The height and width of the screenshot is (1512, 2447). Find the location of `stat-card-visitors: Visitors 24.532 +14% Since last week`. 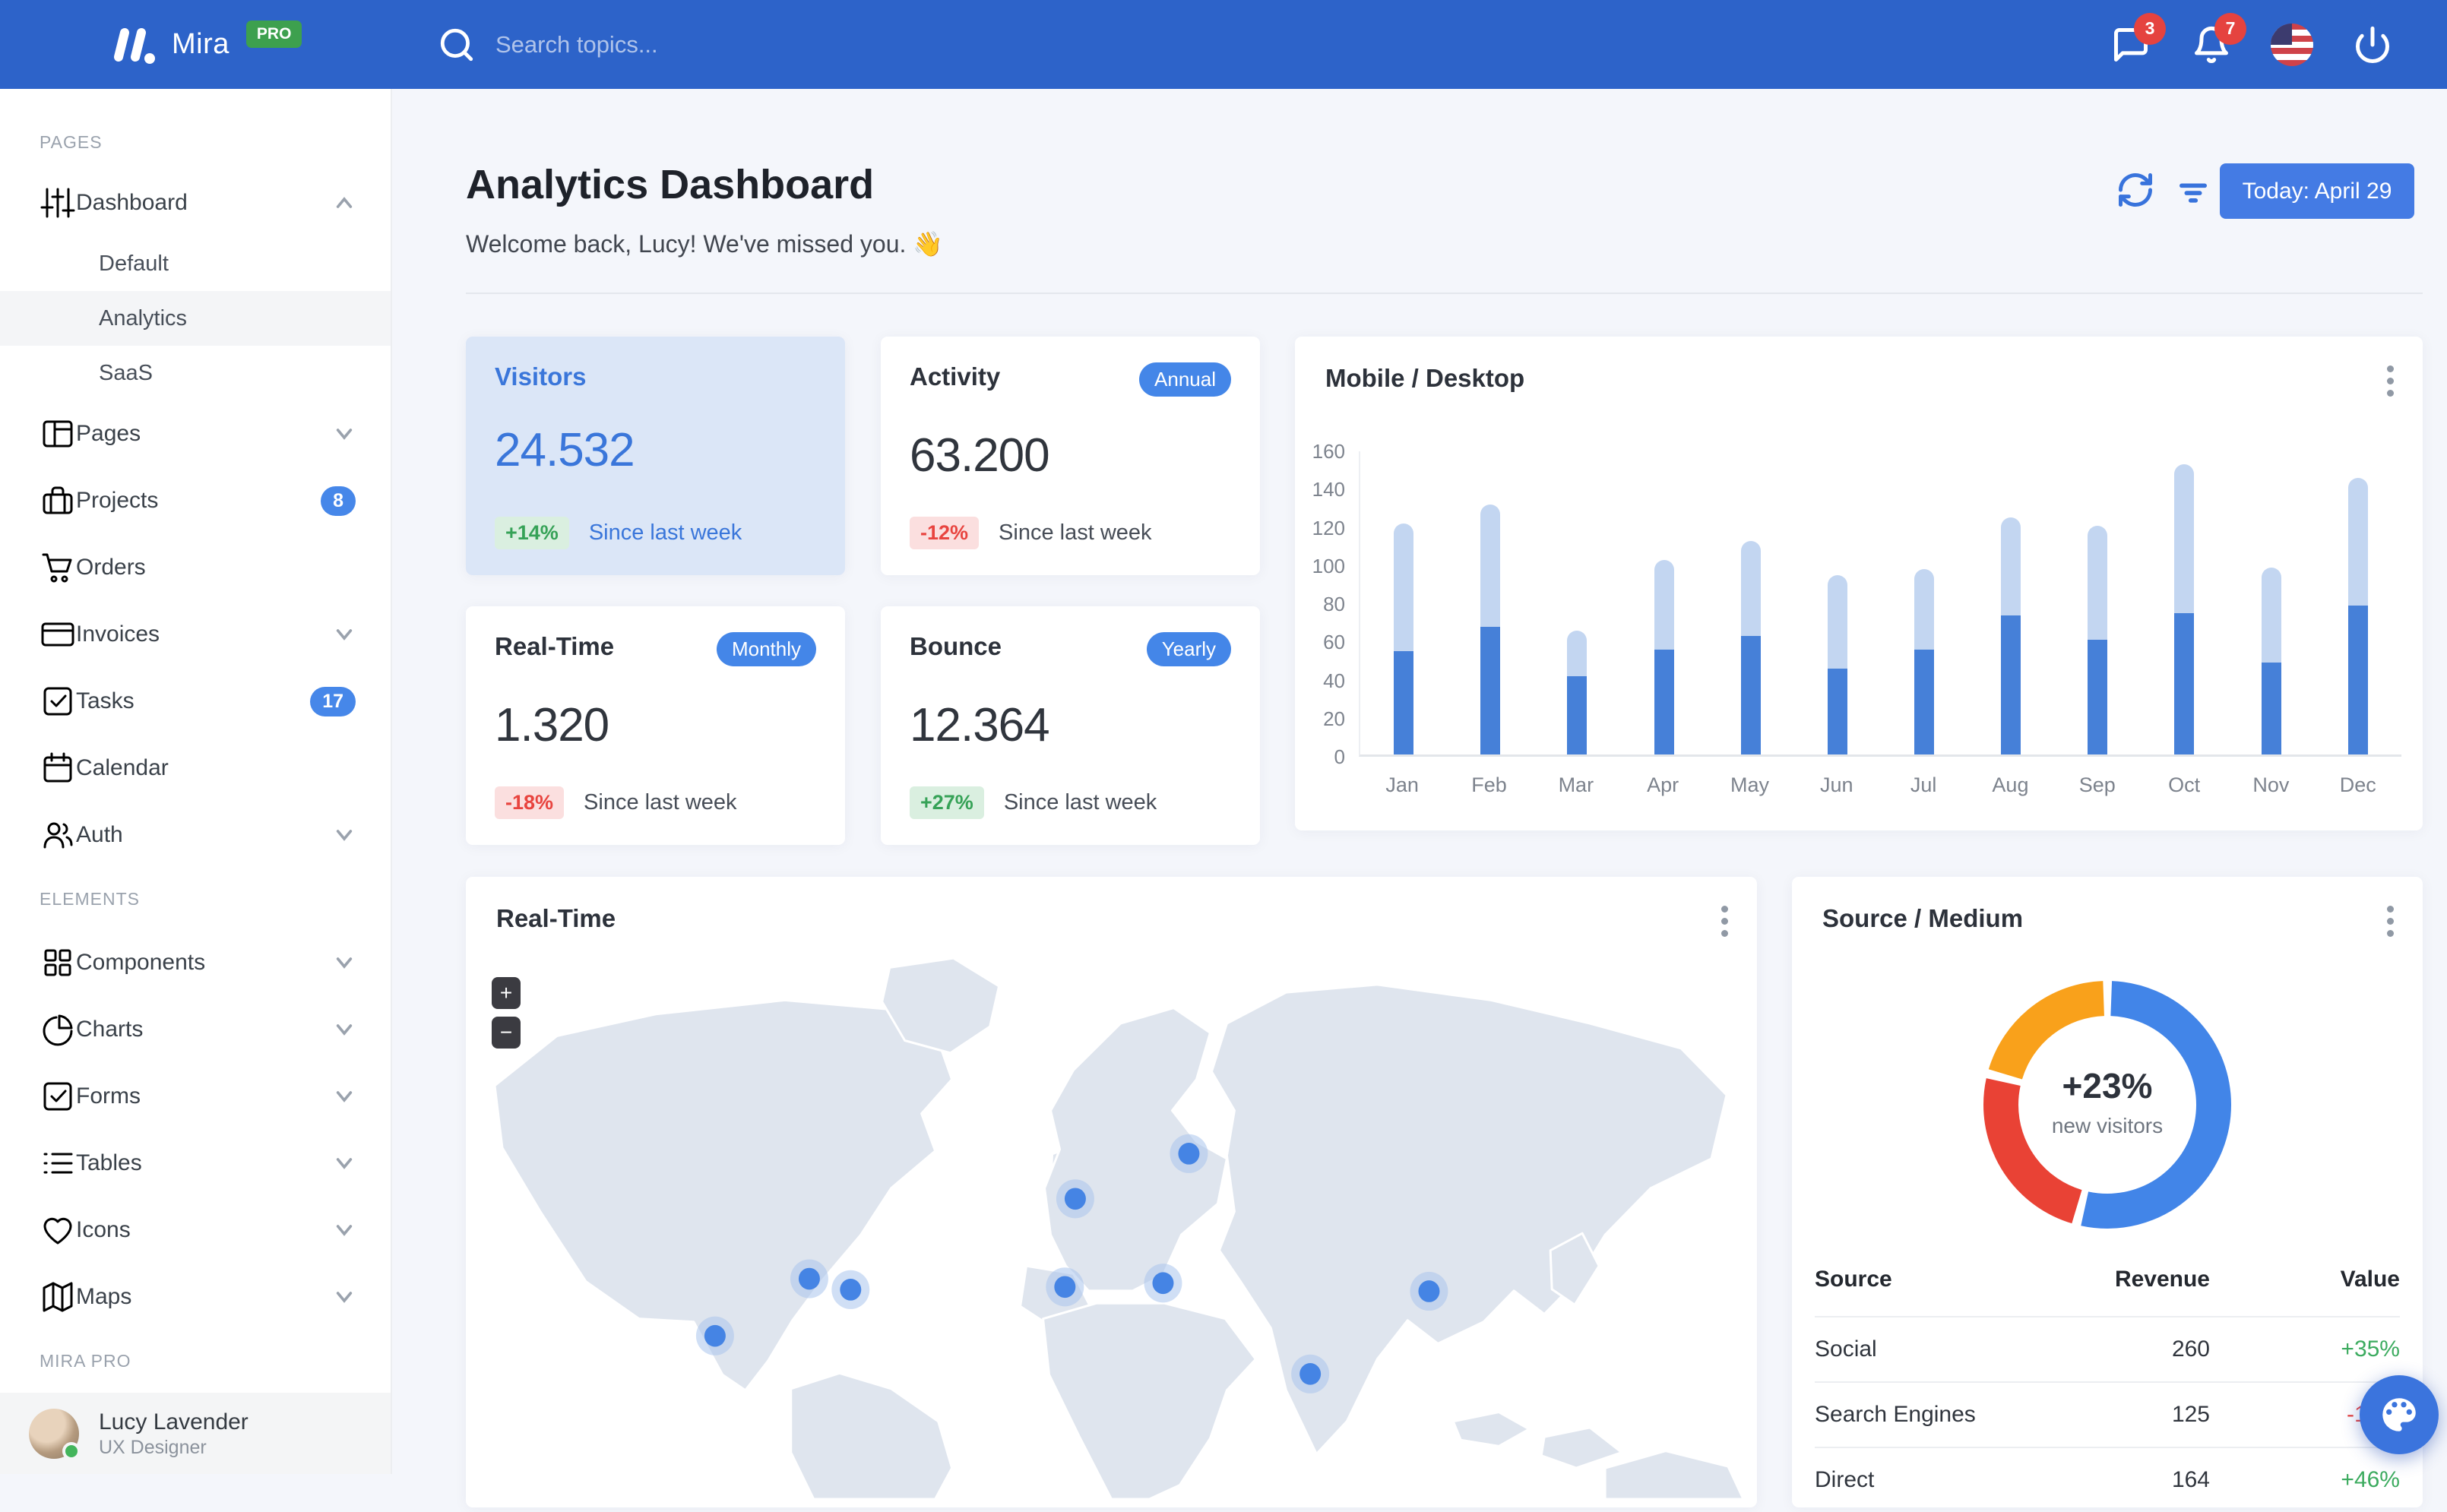

stat-card-visitors: Visitors 24.532 +14% Since last week is located at coordinates (655, 456).